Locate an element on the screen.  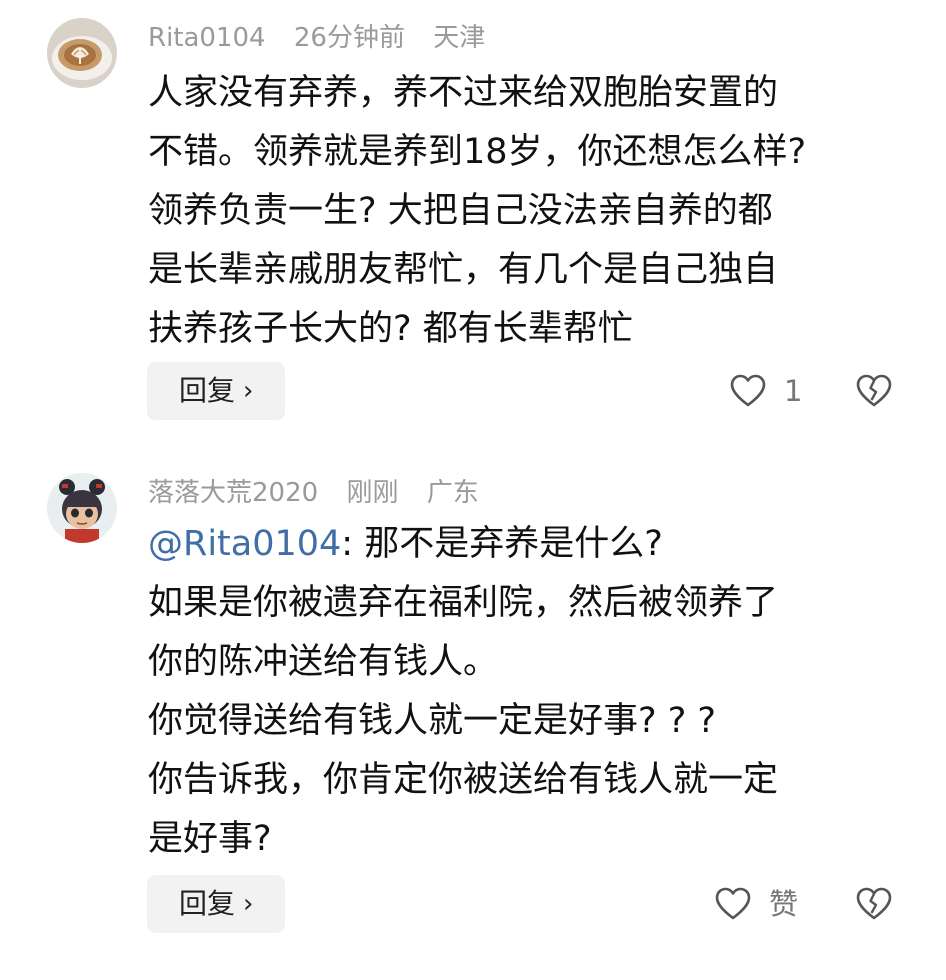
comment-line: 如果是你被遗弃在福利院，然后被领养了 is located at coordinates (463, 603).